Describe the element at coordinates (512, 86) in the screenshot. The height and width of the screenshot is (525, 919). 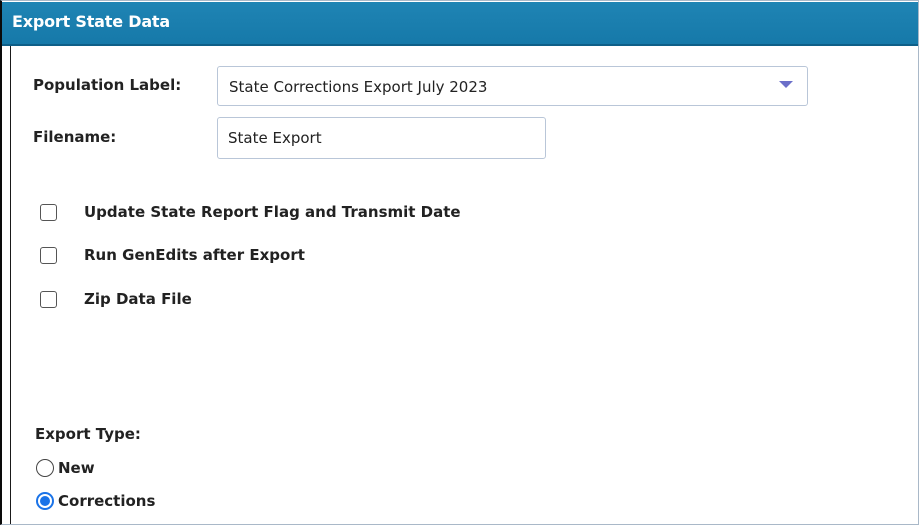
I see `population-label-select: State Corrections Export July 2023` at that location.